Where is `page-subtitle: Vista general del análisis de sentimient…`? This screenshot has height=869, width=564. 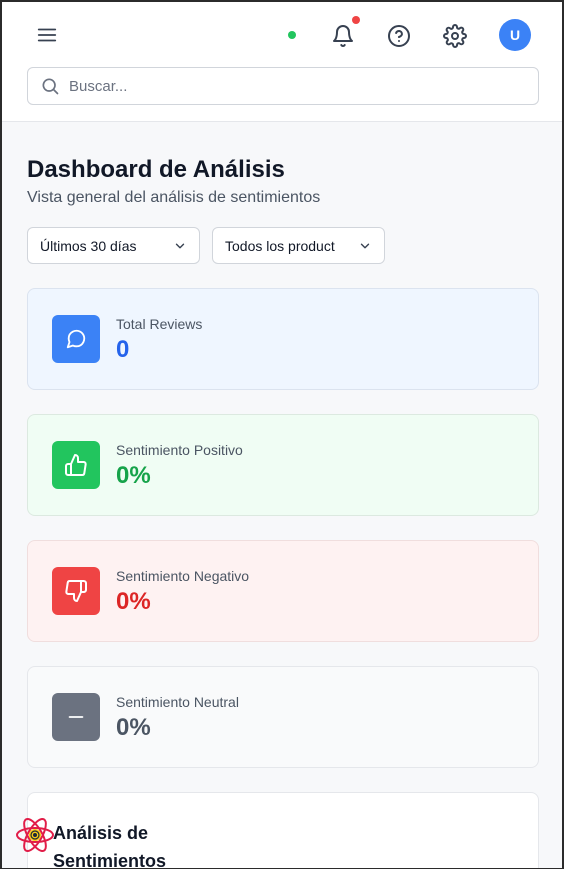
page-subtitle: Vista general del análisis de sentimient… is located at coordinates (174, 197).